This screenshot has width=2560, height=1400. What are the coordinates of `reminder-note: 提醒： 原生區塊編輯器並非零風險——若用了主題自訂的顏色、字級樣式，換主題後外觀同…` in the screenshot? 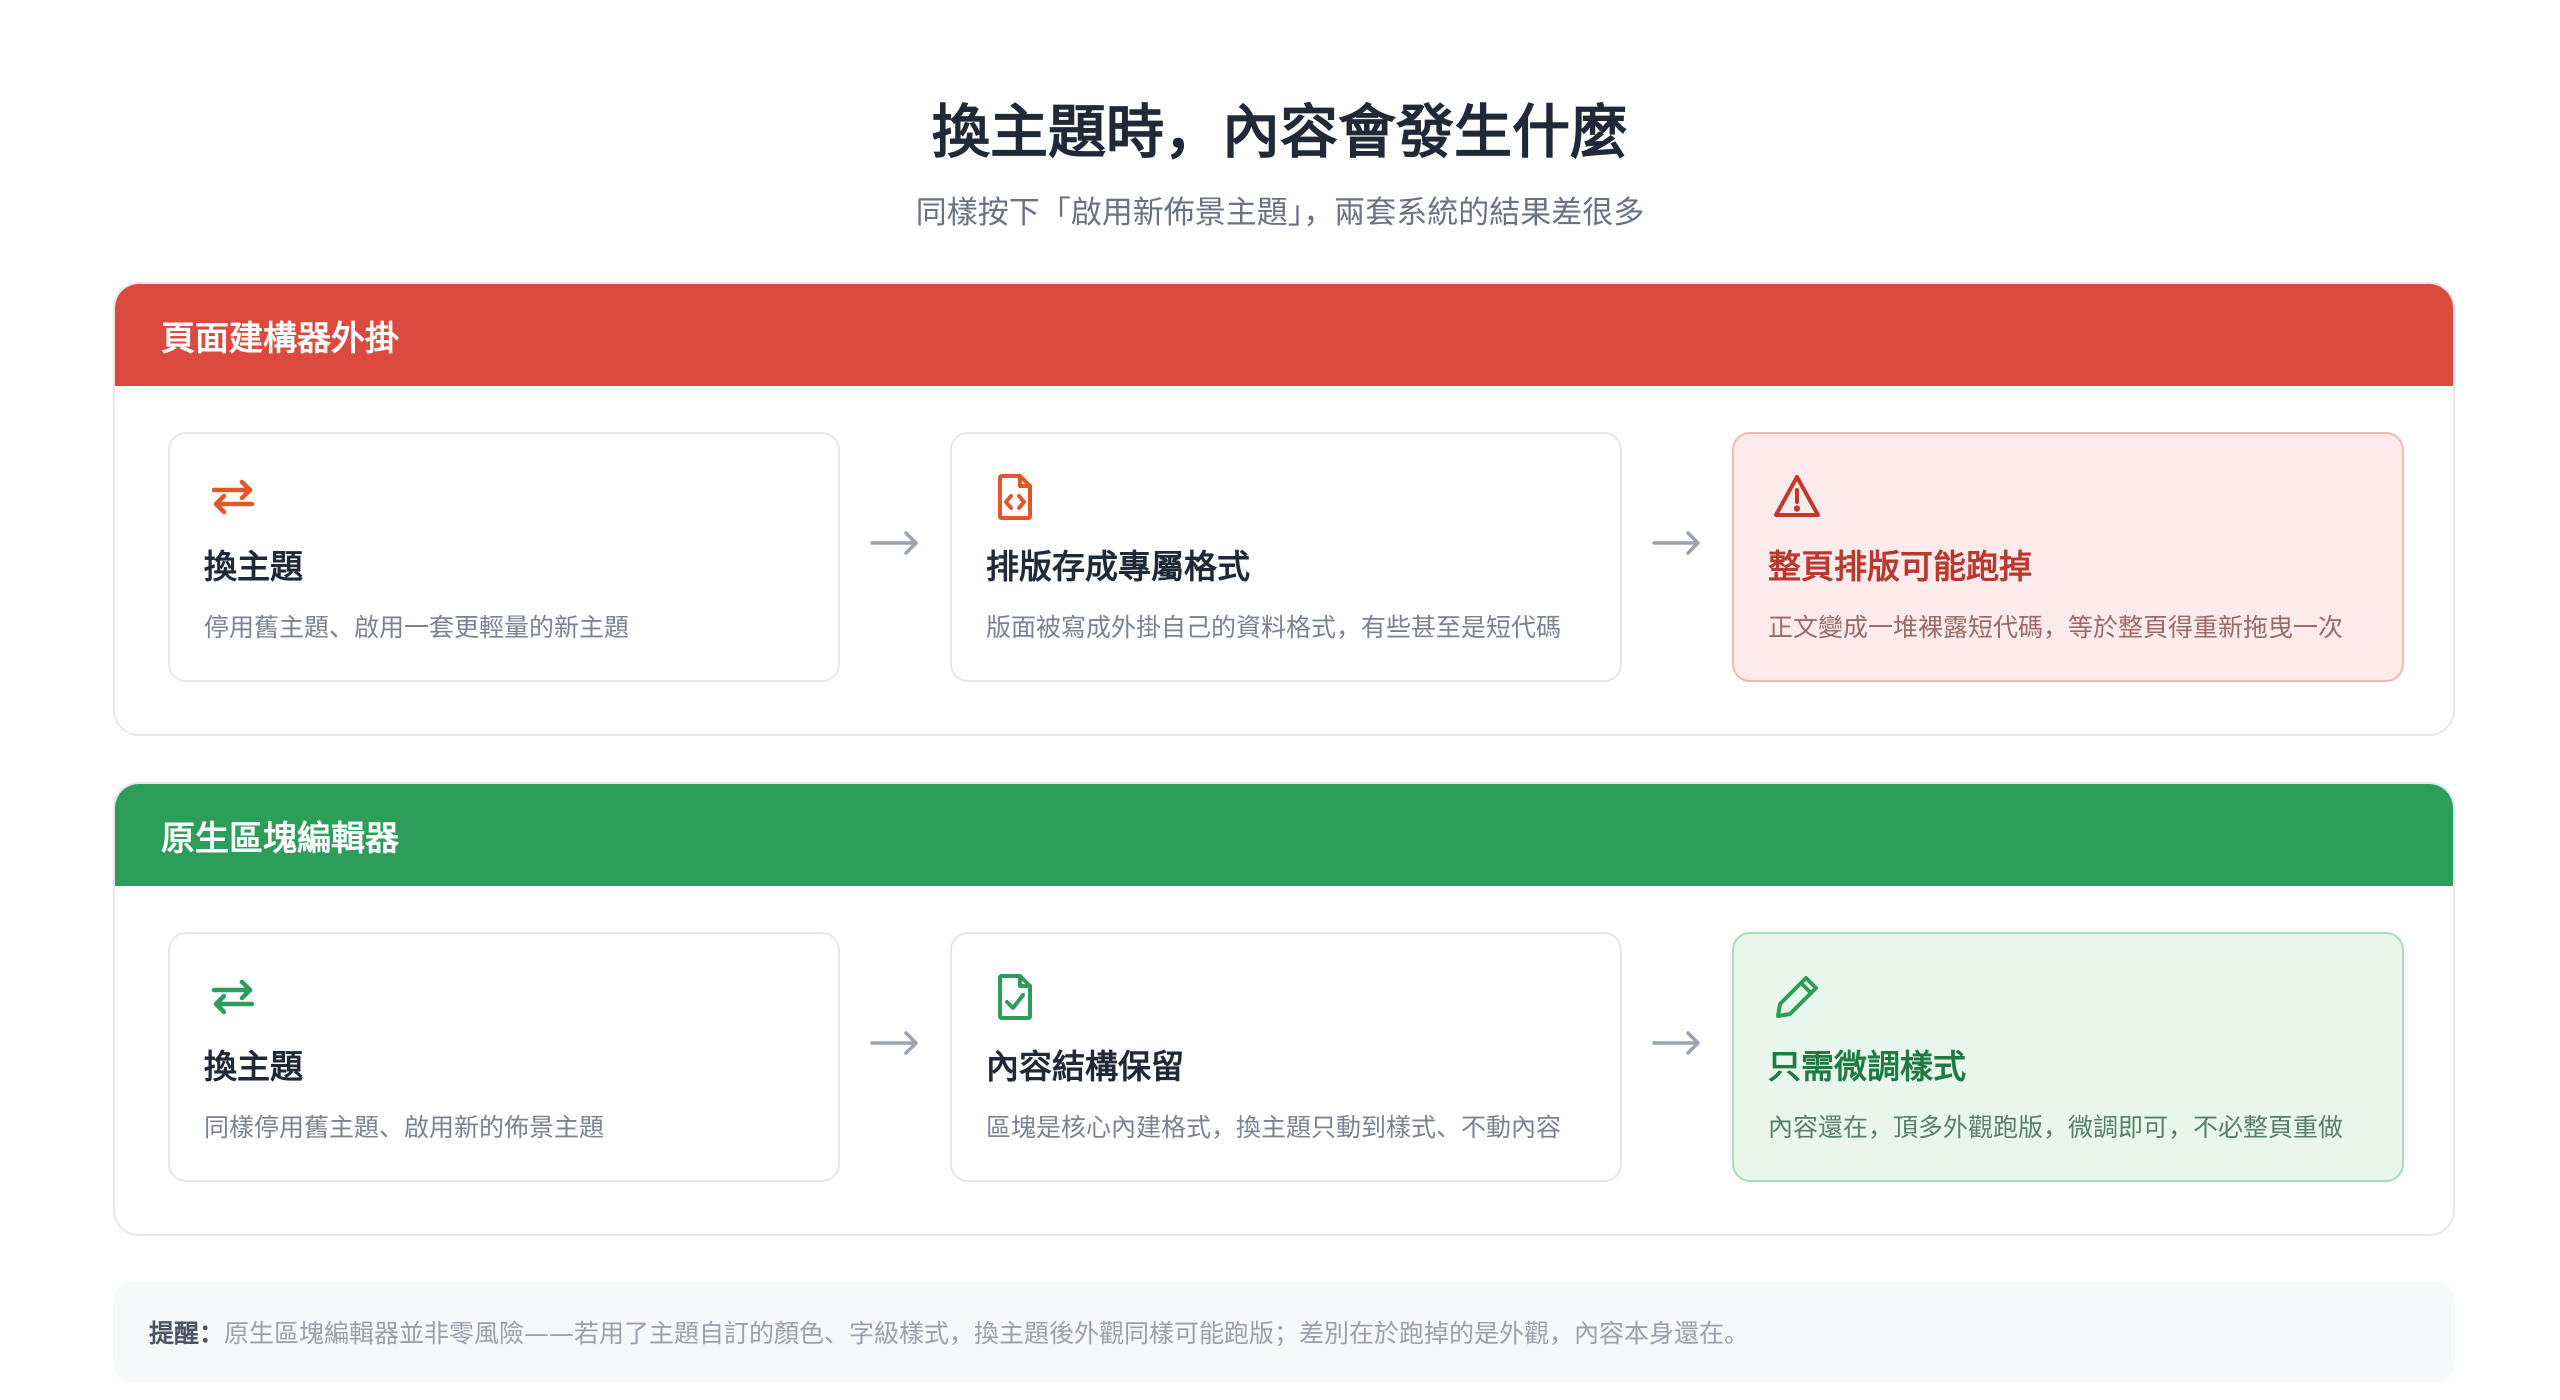 It's located at (1284, 1332).